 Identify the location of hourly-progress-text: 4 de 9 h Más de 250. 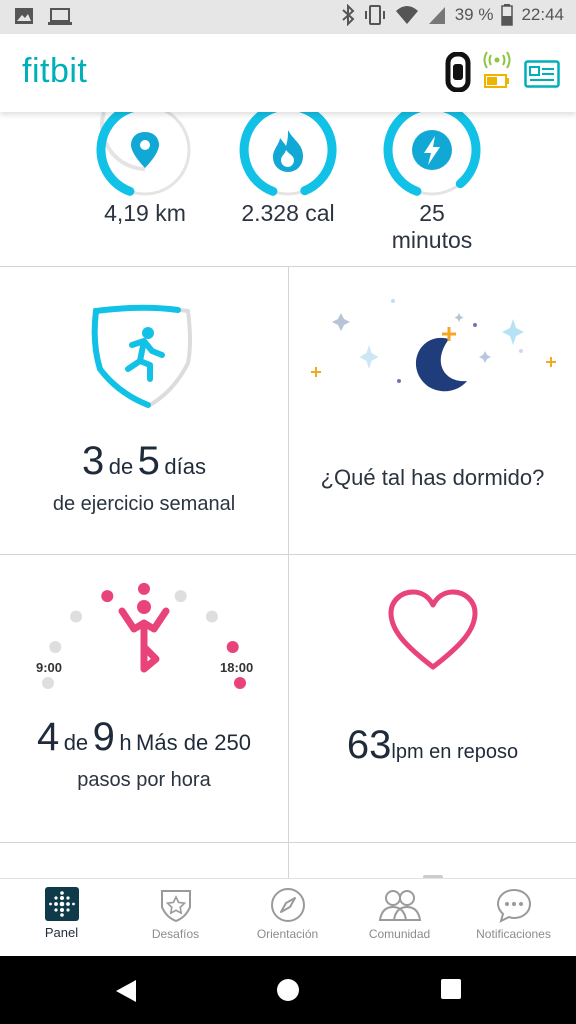
(144, 737).